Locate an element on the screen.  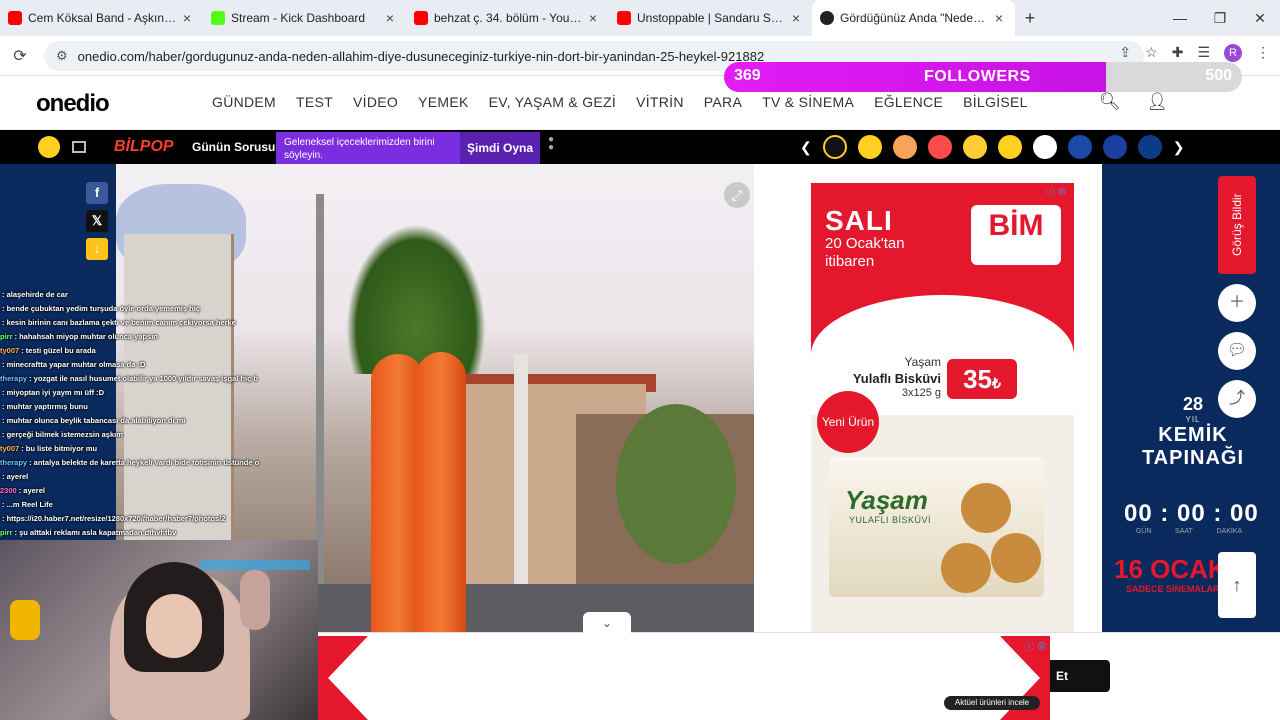
more-dots-icon: ● ● is located at coordinates (551, 144).